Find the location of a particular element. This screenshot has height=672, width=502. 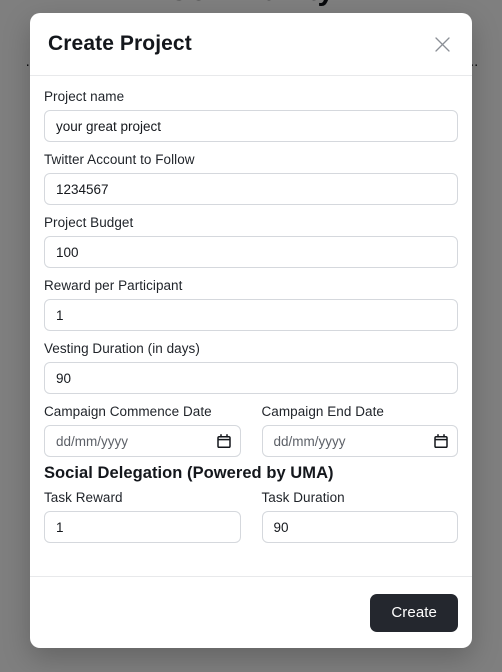

field-campaign-commence-date: Campaign Commence Date is located at coordinates (142, 430).